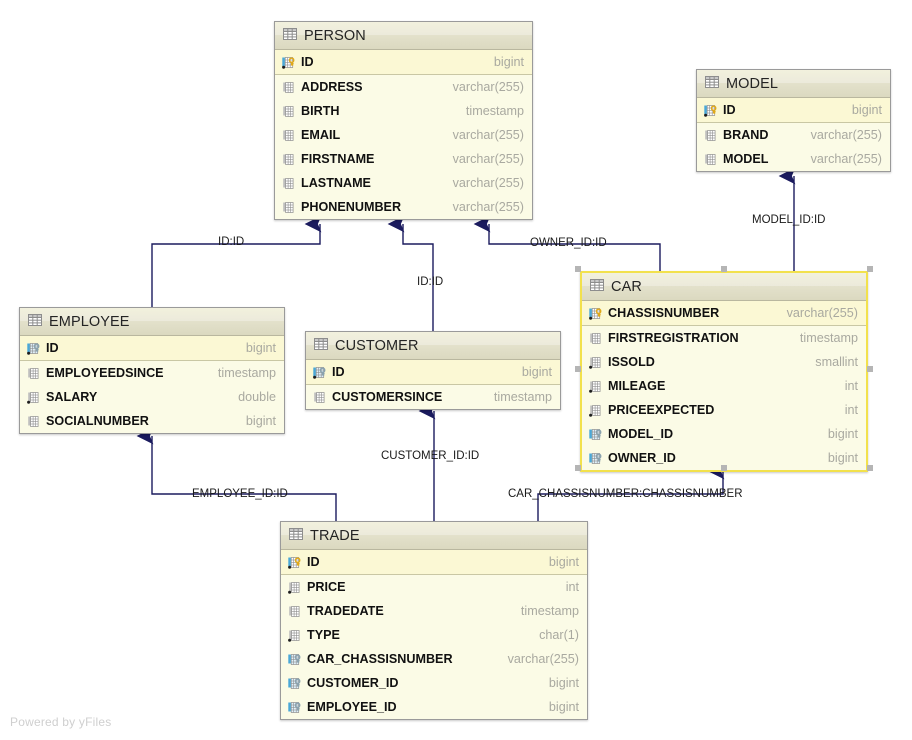 The height and width of the screenshot is (740, 912). I want to click on table-header-car: CAR, so click(724, 287).